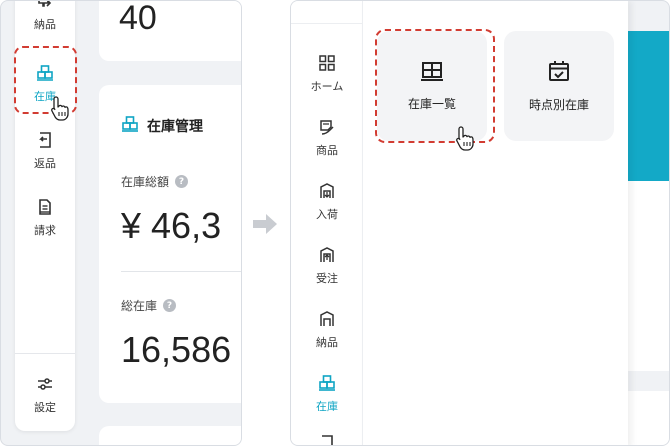 The width and height of the screenshot is (670, 446). I want to click on sidebar-item-settings: 設定, so click(45, 394).